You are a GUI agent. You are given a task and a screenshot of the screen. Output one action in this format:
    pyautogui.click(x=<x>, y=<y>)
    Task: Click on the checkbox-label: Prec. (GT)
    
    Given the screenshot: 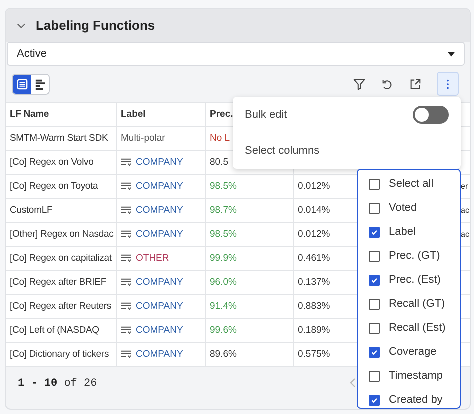 What is the action you would take?
    pyautogui.click(x=414, y=256)
    